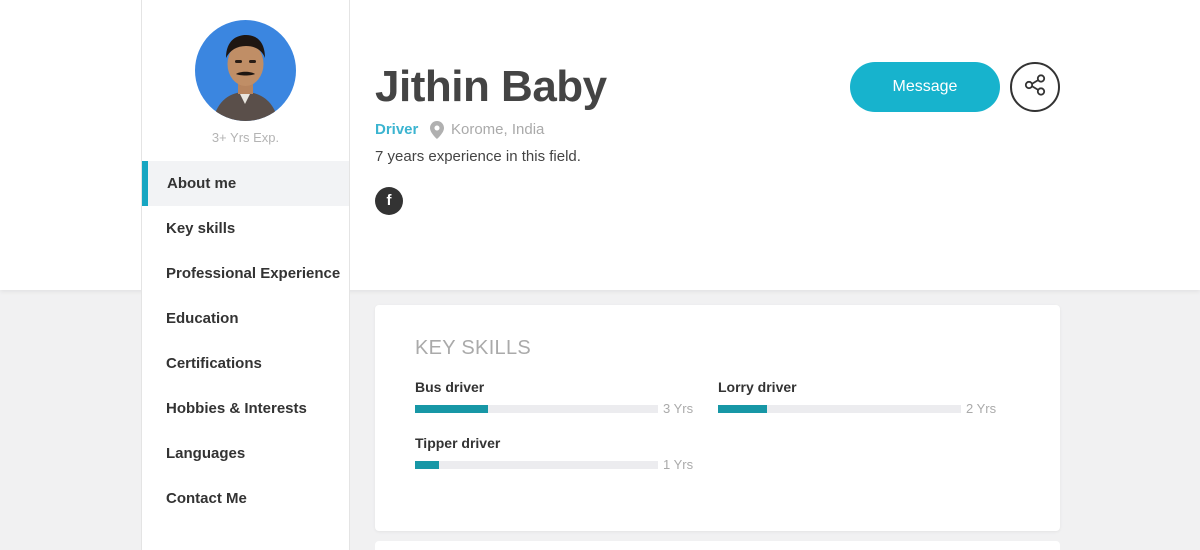 This screenshot has height=550, width=1200. I want to click on message-button: Message, so click(925, 87).